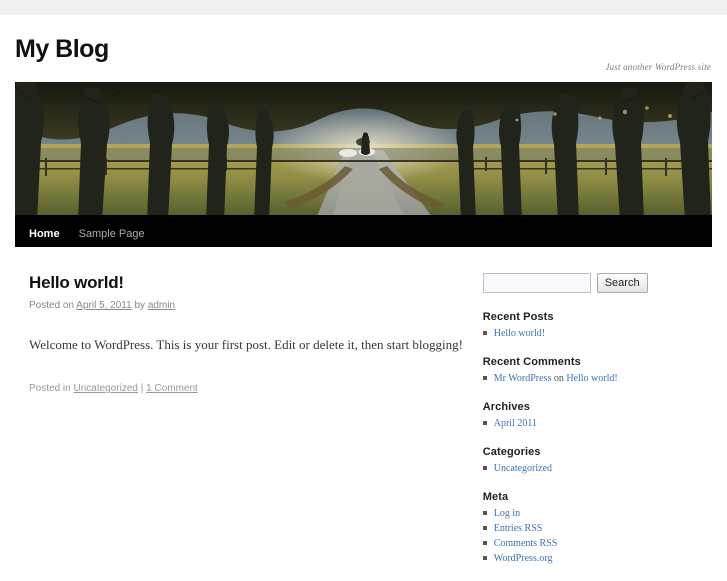 This screenshot has width=727, height=581. I want to click on search-form: Search, so click(597, 283).